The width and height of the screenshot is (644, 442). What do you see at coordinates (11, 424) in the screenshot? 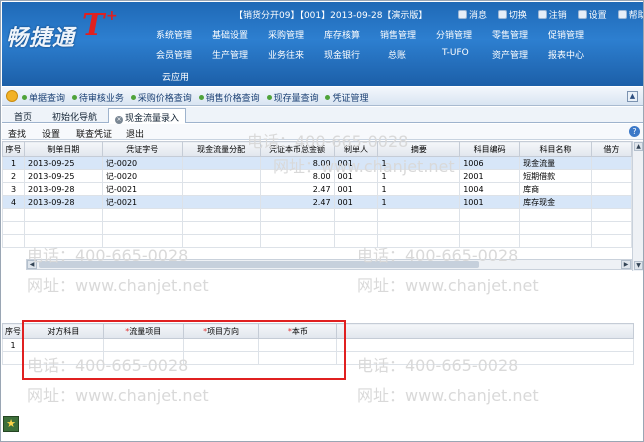
I see `favorite-star-icon: ★` at bounding box center [11, 424].